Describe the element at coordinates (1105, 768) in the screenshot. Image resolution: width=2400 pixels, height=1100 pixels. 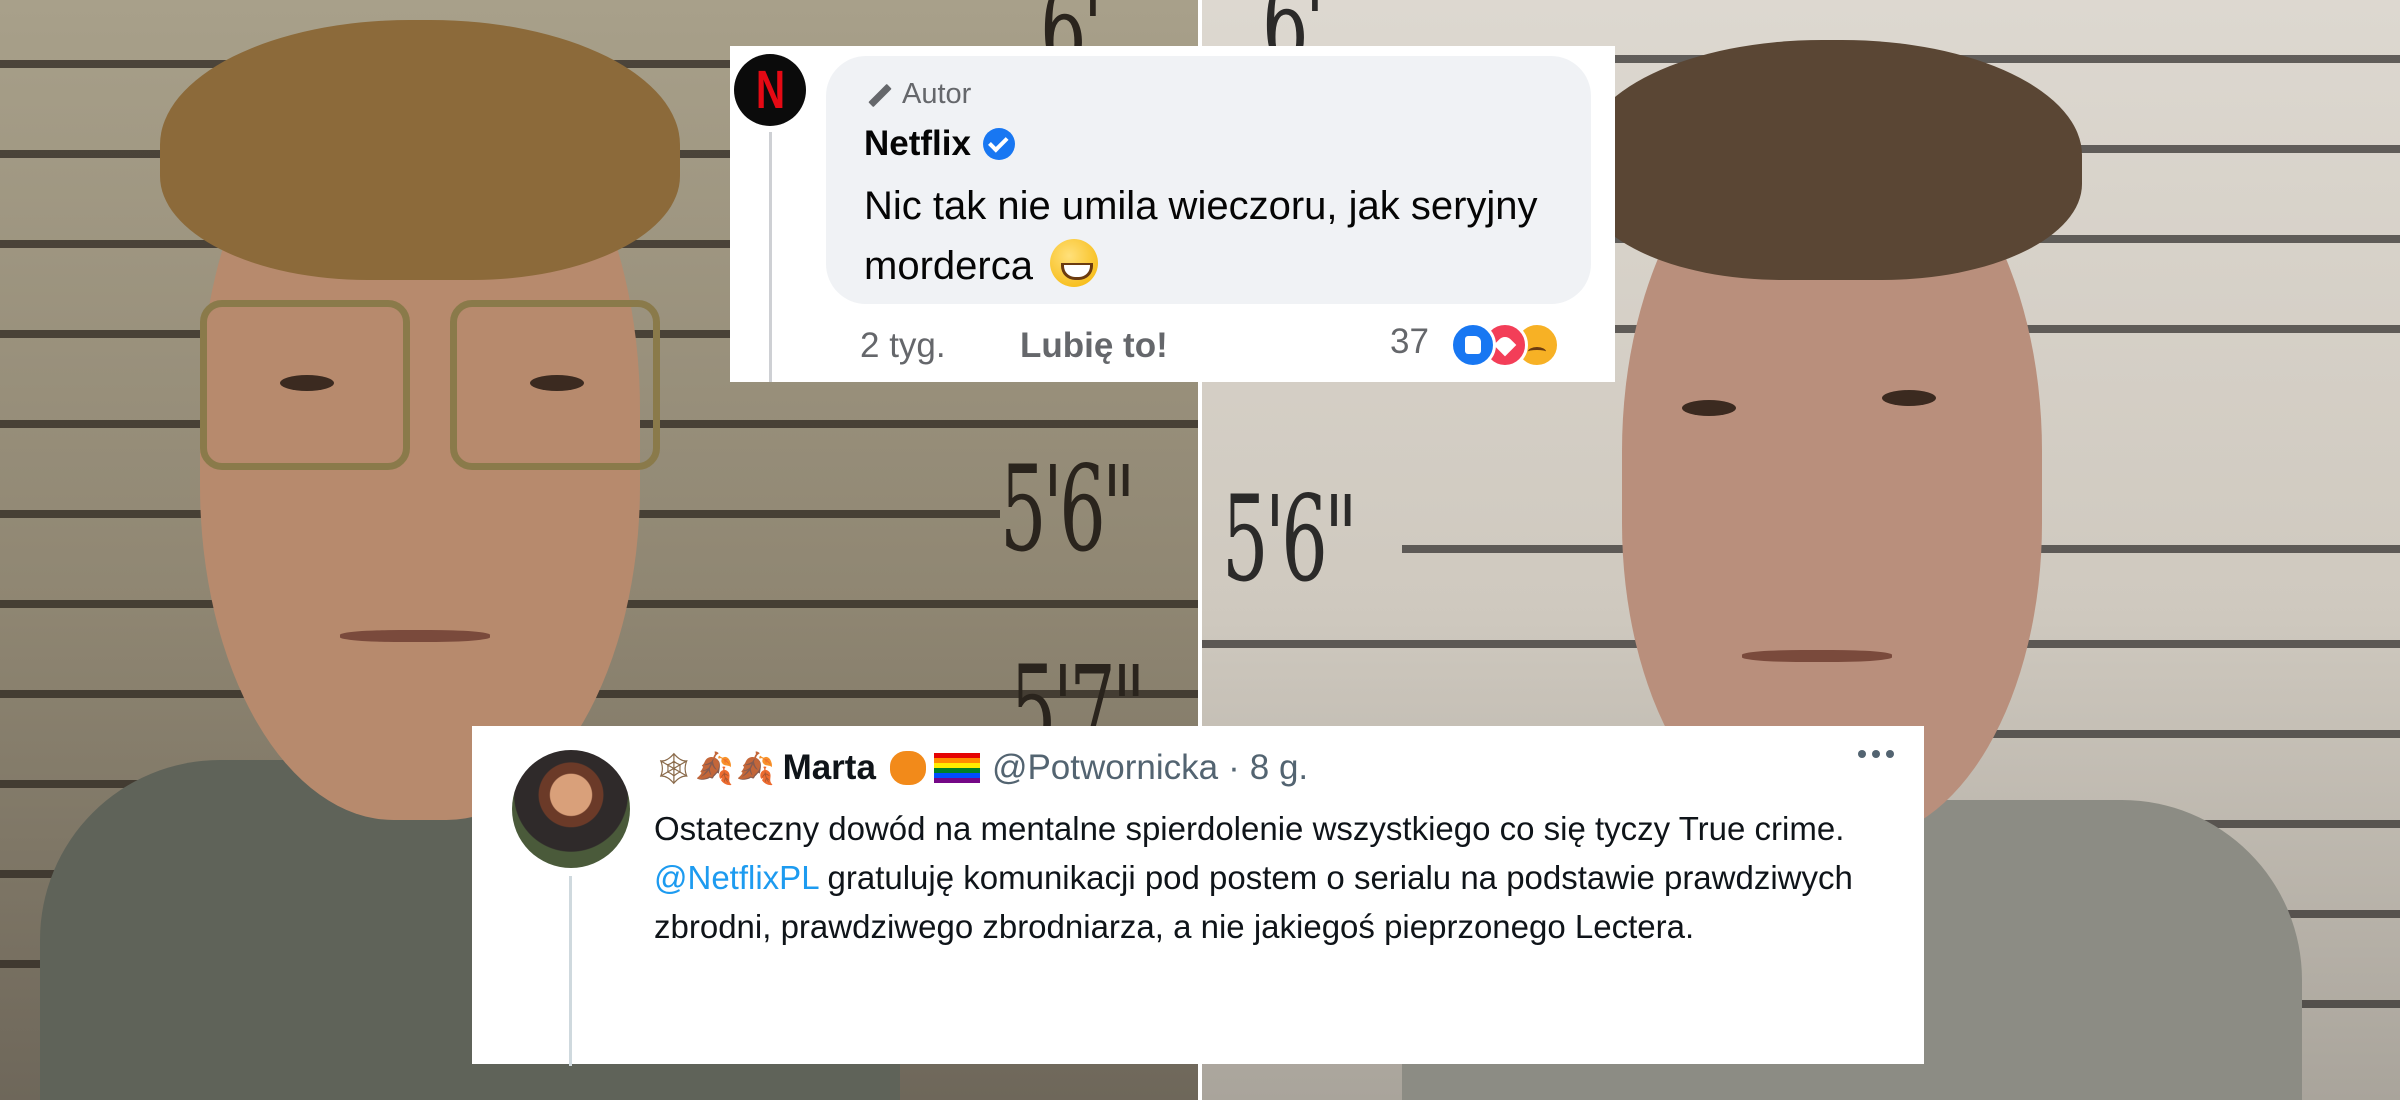
I see `user-handle: @Potwornicka` at that location.